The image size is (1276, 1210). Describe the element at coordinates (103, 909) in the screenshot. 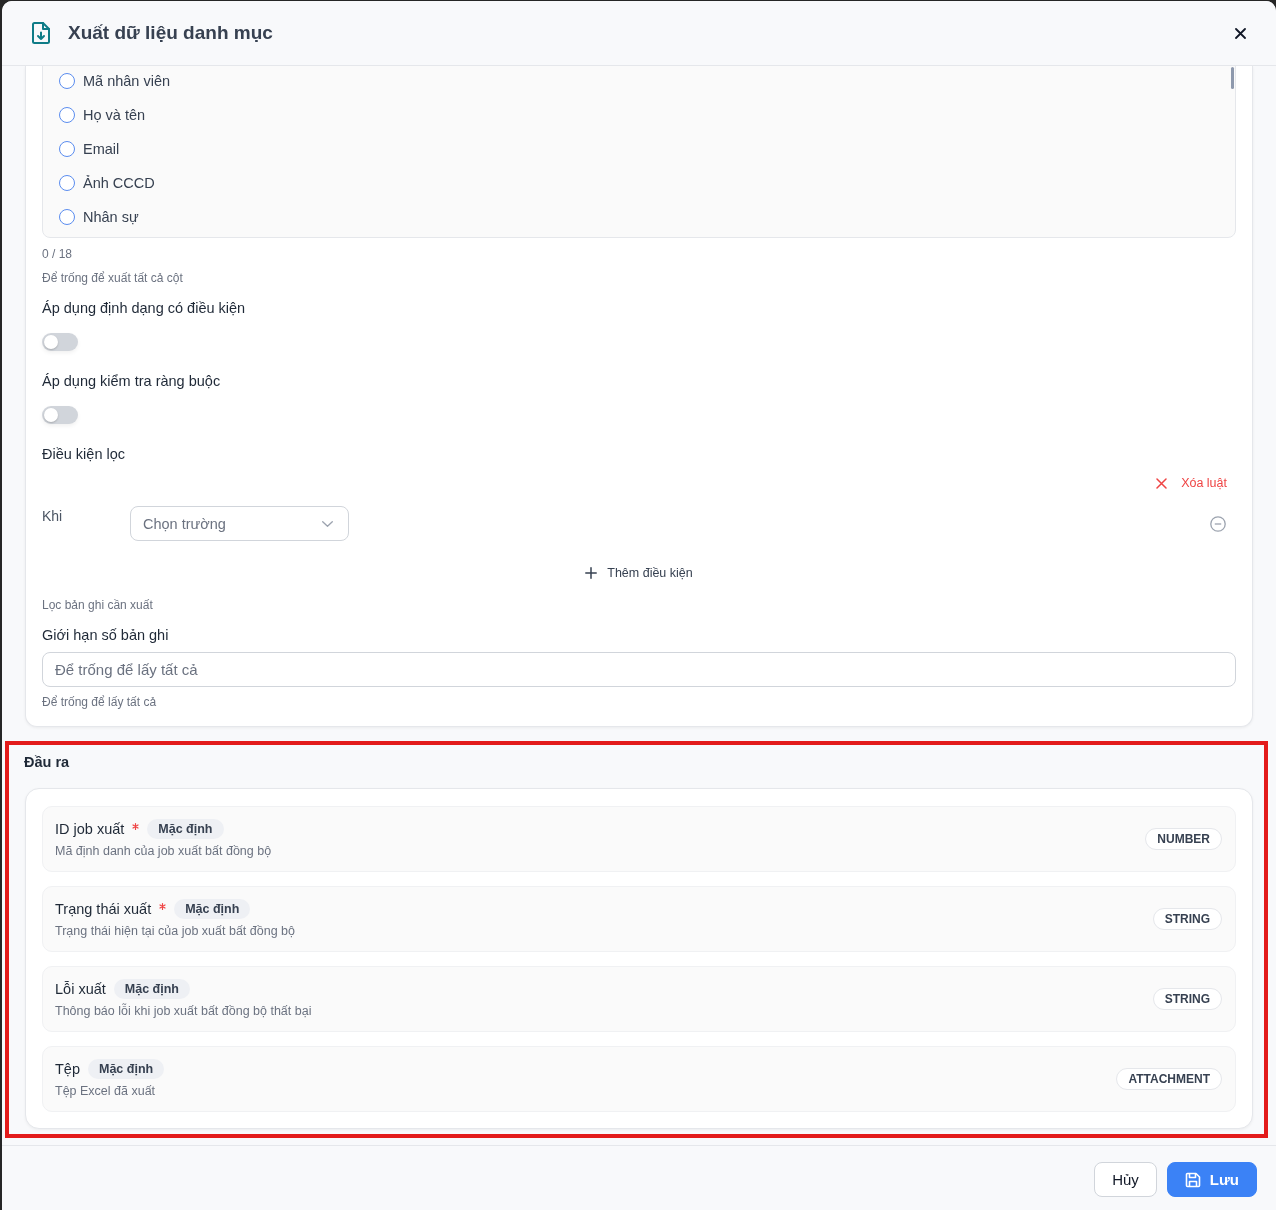

I see `field-name: Trạng thái xuất` at that location.